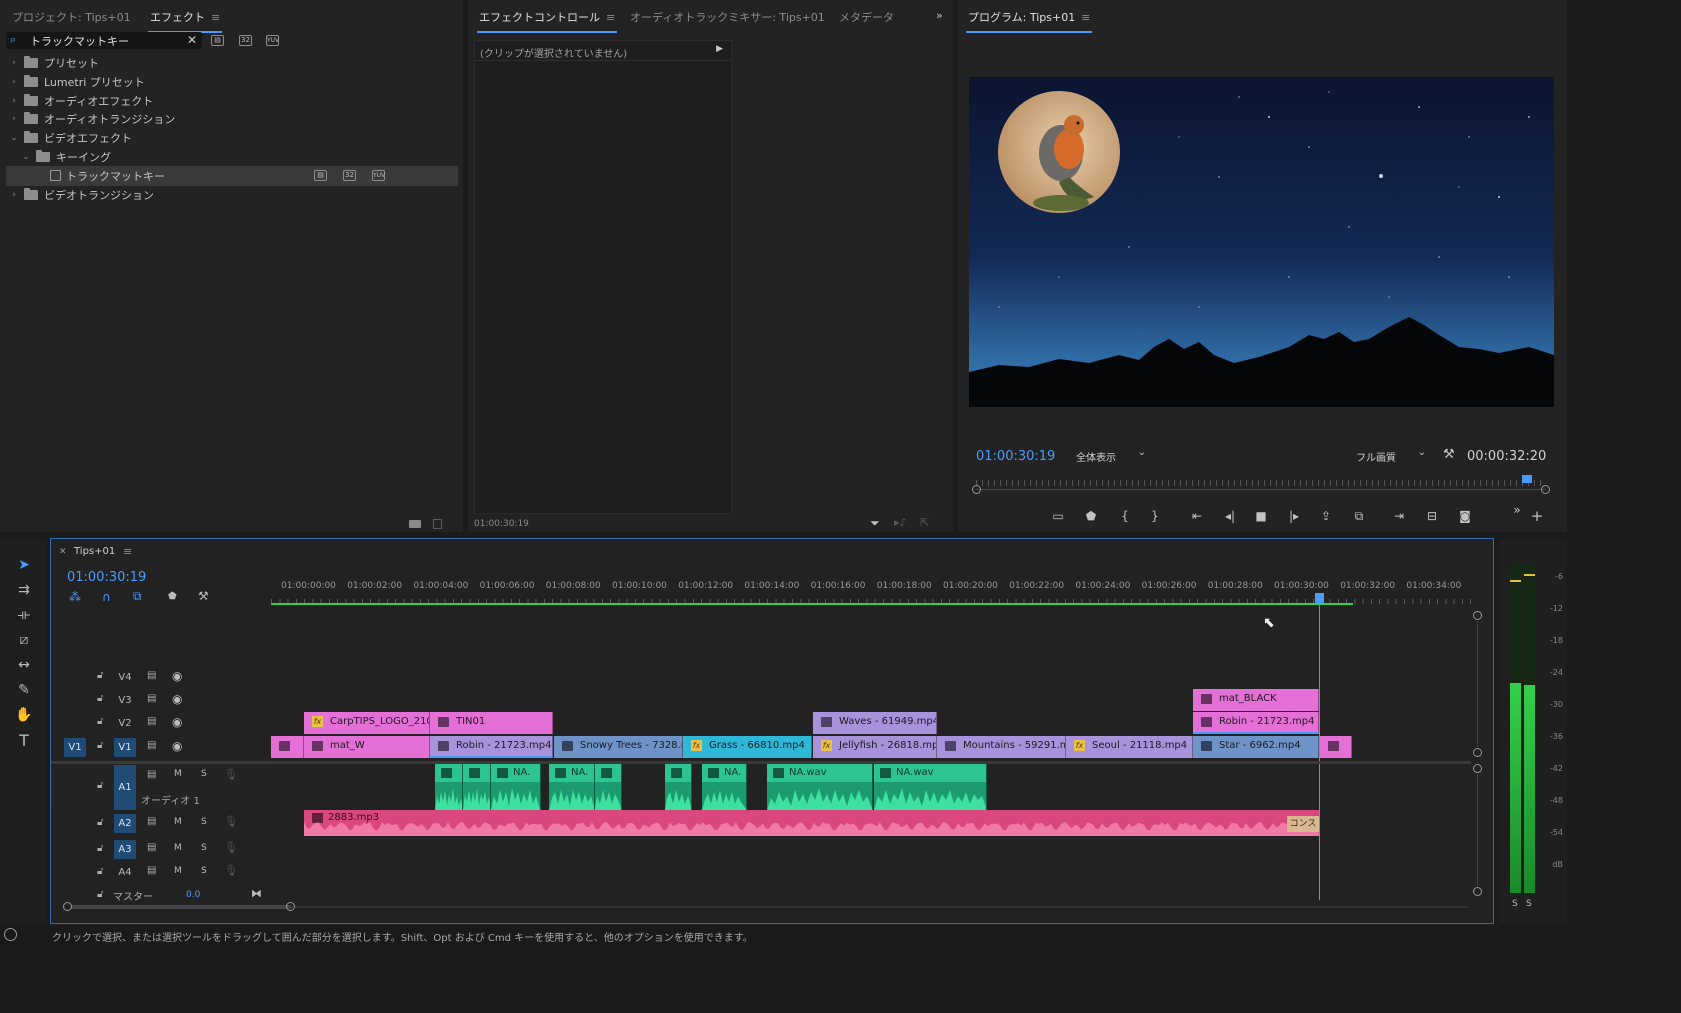 This screenshot has height=1013, width=1681. Describe the element at coordinates (24, 690) in the screenshot. I see `pen-tool-icon: ✎` at that location.